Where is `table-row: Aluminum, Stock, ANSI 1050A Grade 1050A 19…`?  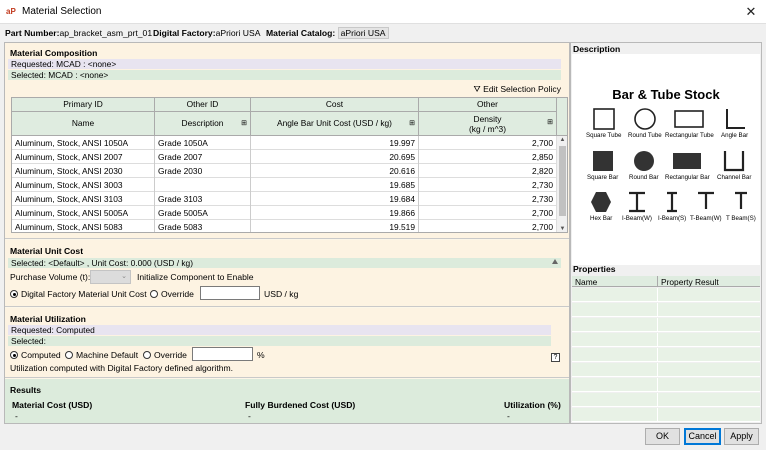
table-row: Aluminum, Stock, ANSI 1050A Grade 1050A 19… is located at coordinates (284, 143).